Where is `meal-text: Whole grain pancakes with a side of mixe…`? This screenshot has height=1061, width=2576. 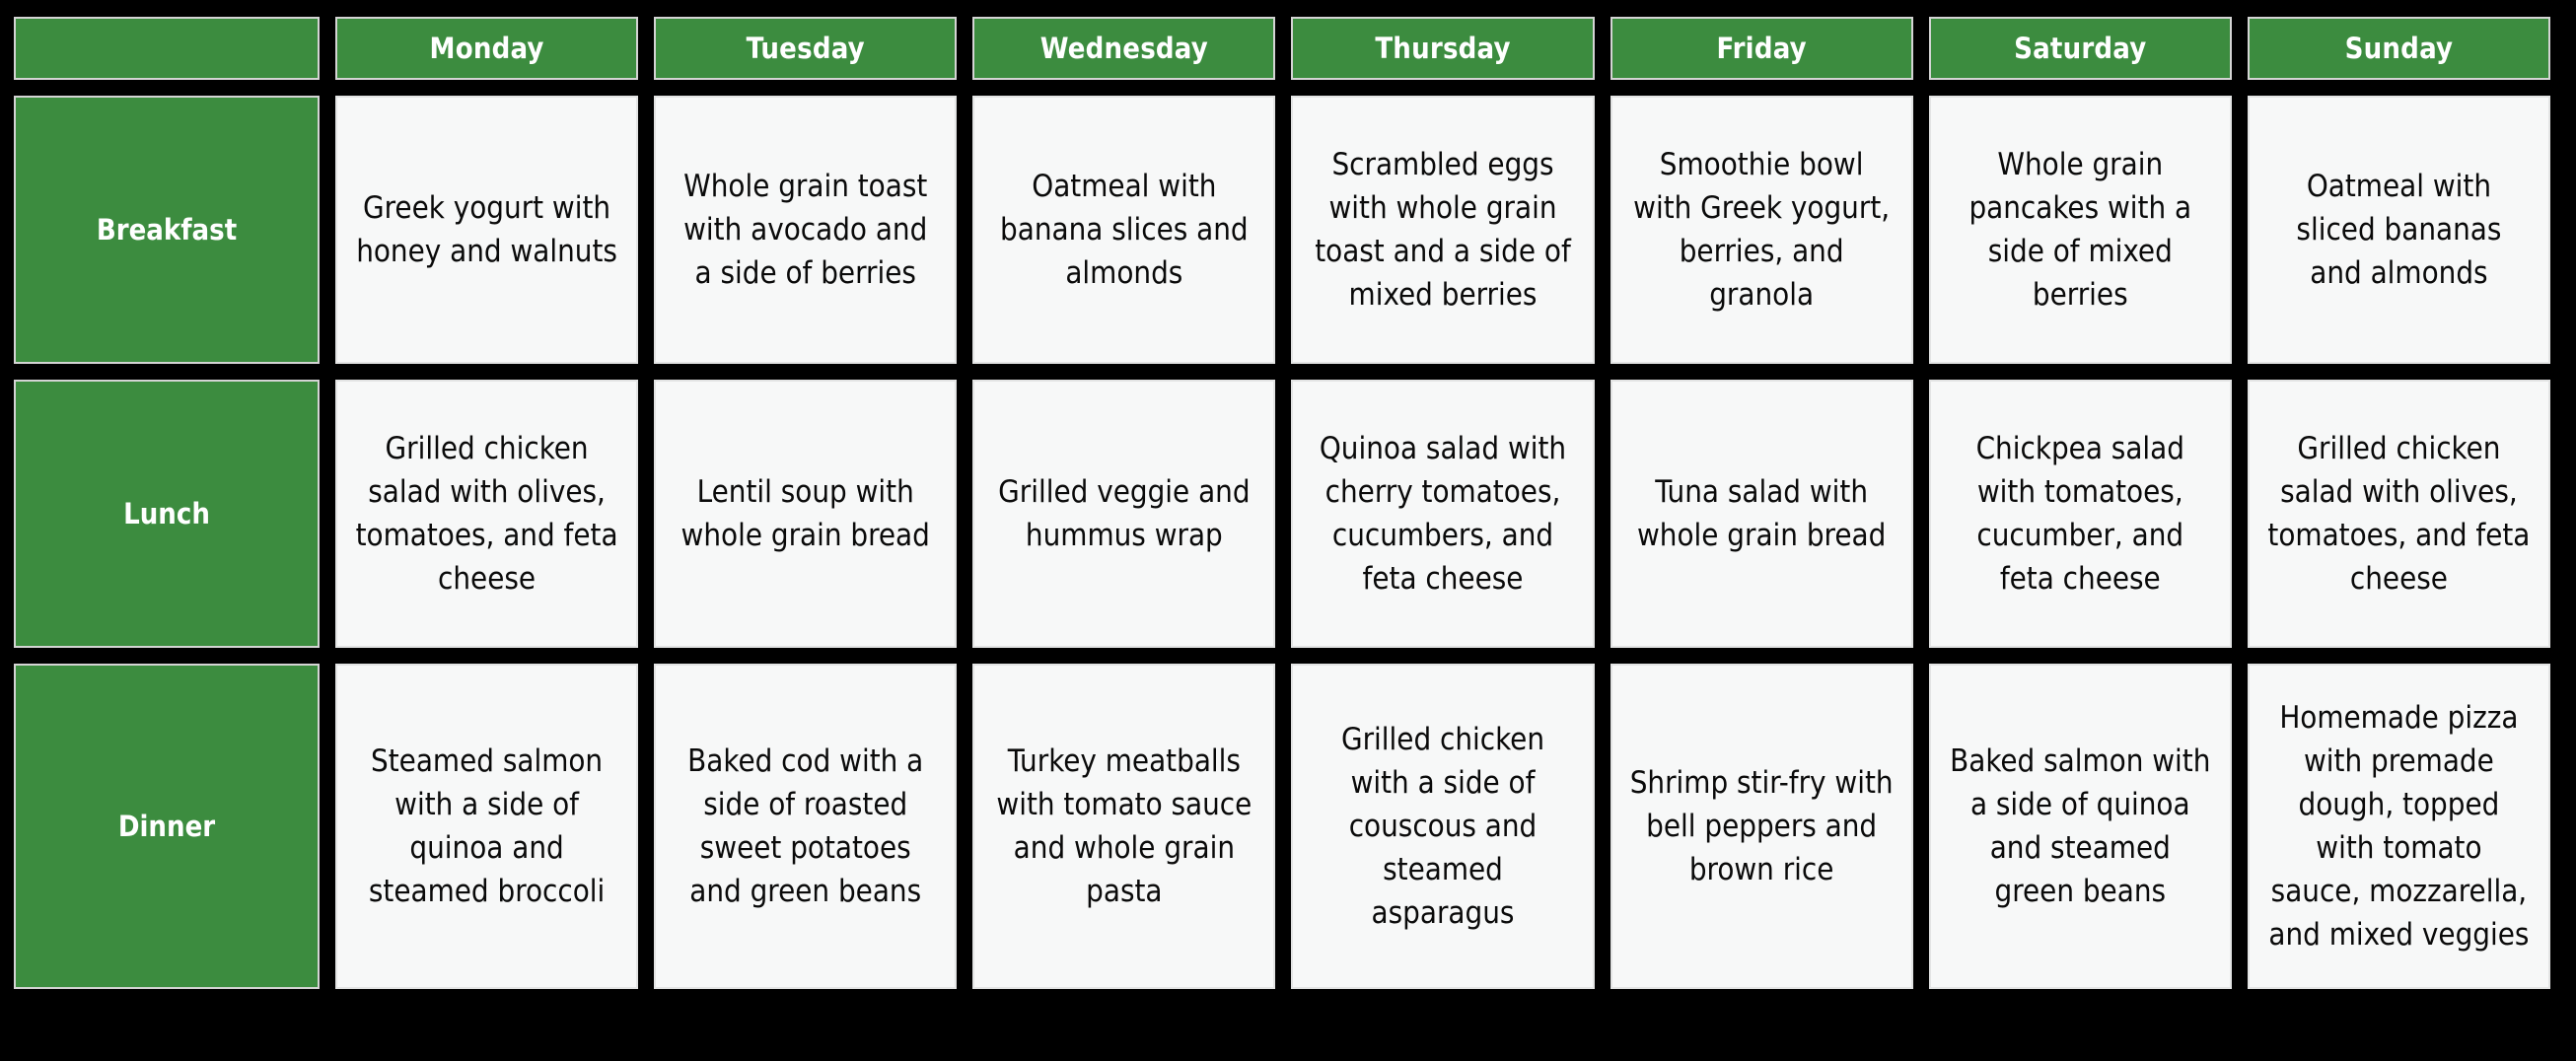 meal-text: Whole grain pancakes with a side of mixe… is located at coordinates (2080, 230).